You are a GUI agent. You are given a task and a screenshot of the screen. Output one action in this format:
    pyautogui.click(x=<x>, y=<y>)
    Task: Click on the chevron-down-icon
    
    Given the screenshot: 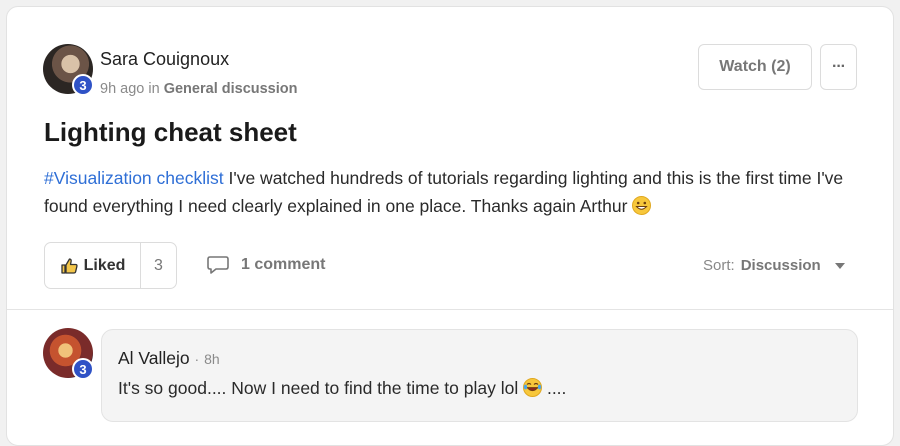 What is the action you would take?
    pyautogui.click(x=839, y=265)
    